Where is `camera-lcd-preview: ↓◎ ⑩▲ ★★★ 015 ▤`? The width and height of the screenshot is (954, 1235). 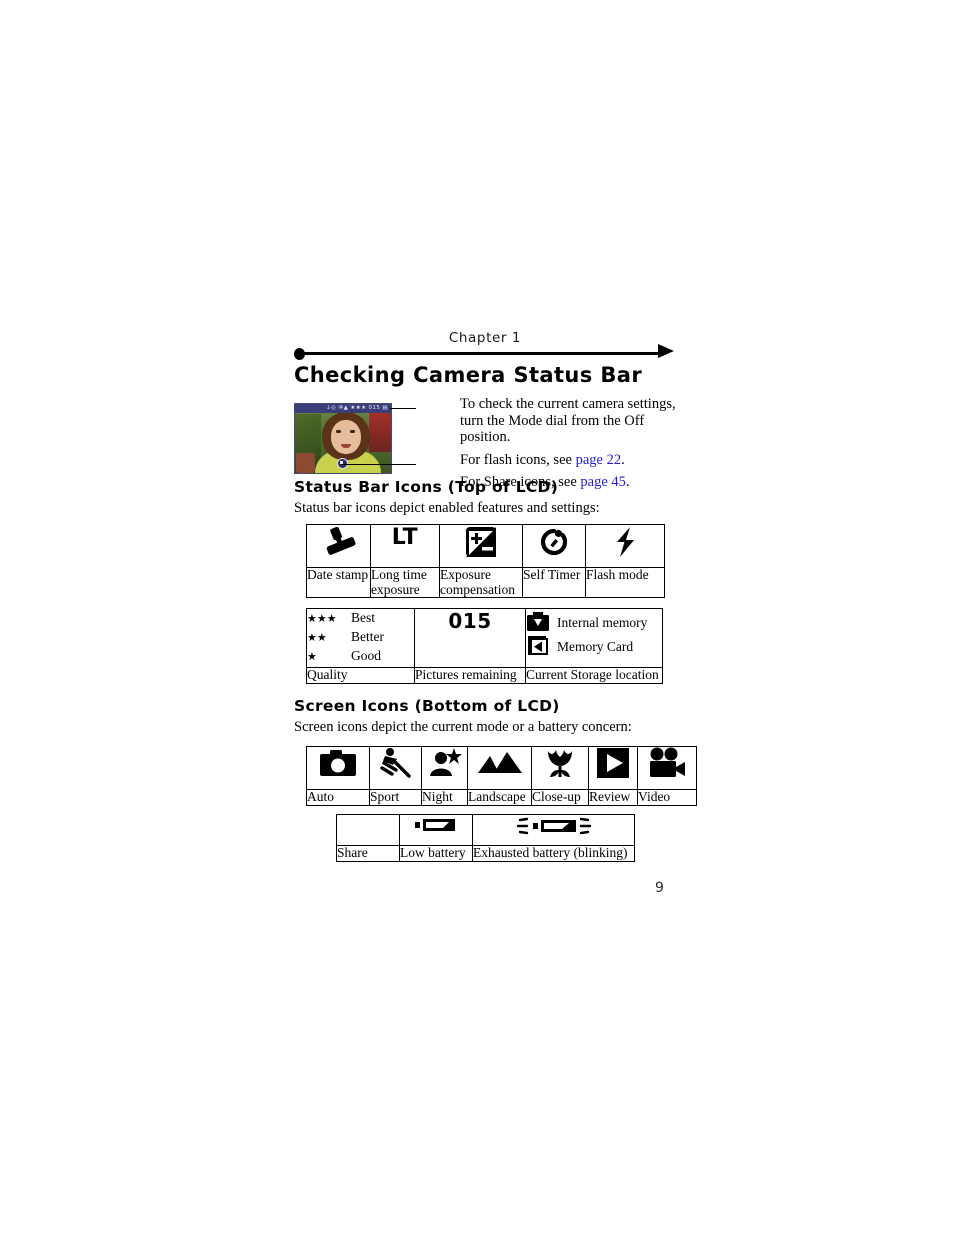 camera-lcd-preview: ↓◎ ⑩▲ ★★★ 015 ▤ is located at coordinates (355, 438).